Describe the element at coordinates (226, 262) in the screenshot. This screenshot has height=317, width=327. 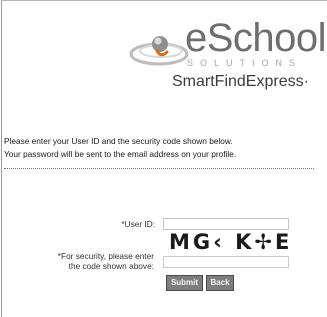
I see `security-code-input` at that location.